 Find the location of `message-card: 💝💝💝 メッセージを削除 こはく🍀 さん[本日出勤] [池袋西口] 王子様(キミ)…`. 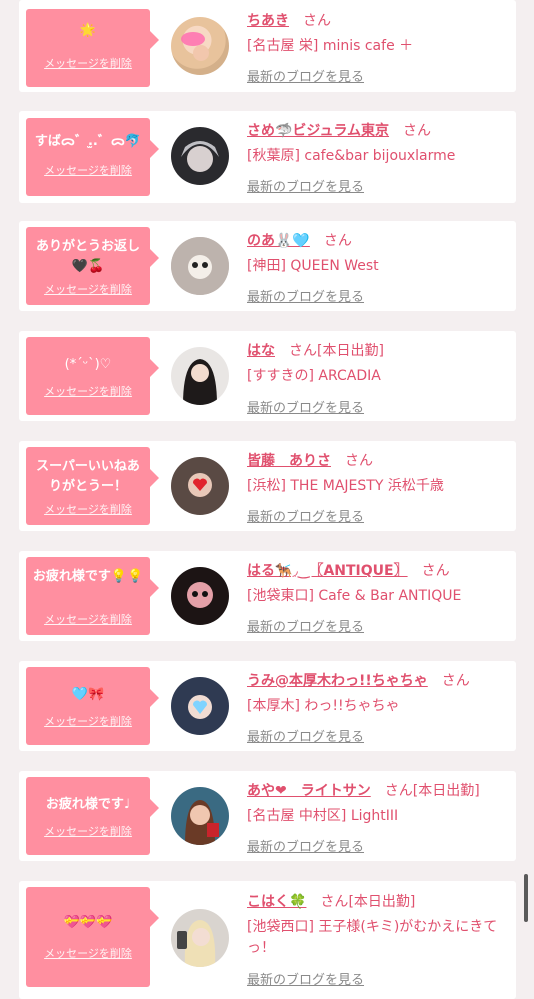

message-card: 💝💝💝 メッセージを削除 こはく🍀 さん[本日出勤] [池袋西口] 王子様(キミ)… is located at coordinates (267, 940).